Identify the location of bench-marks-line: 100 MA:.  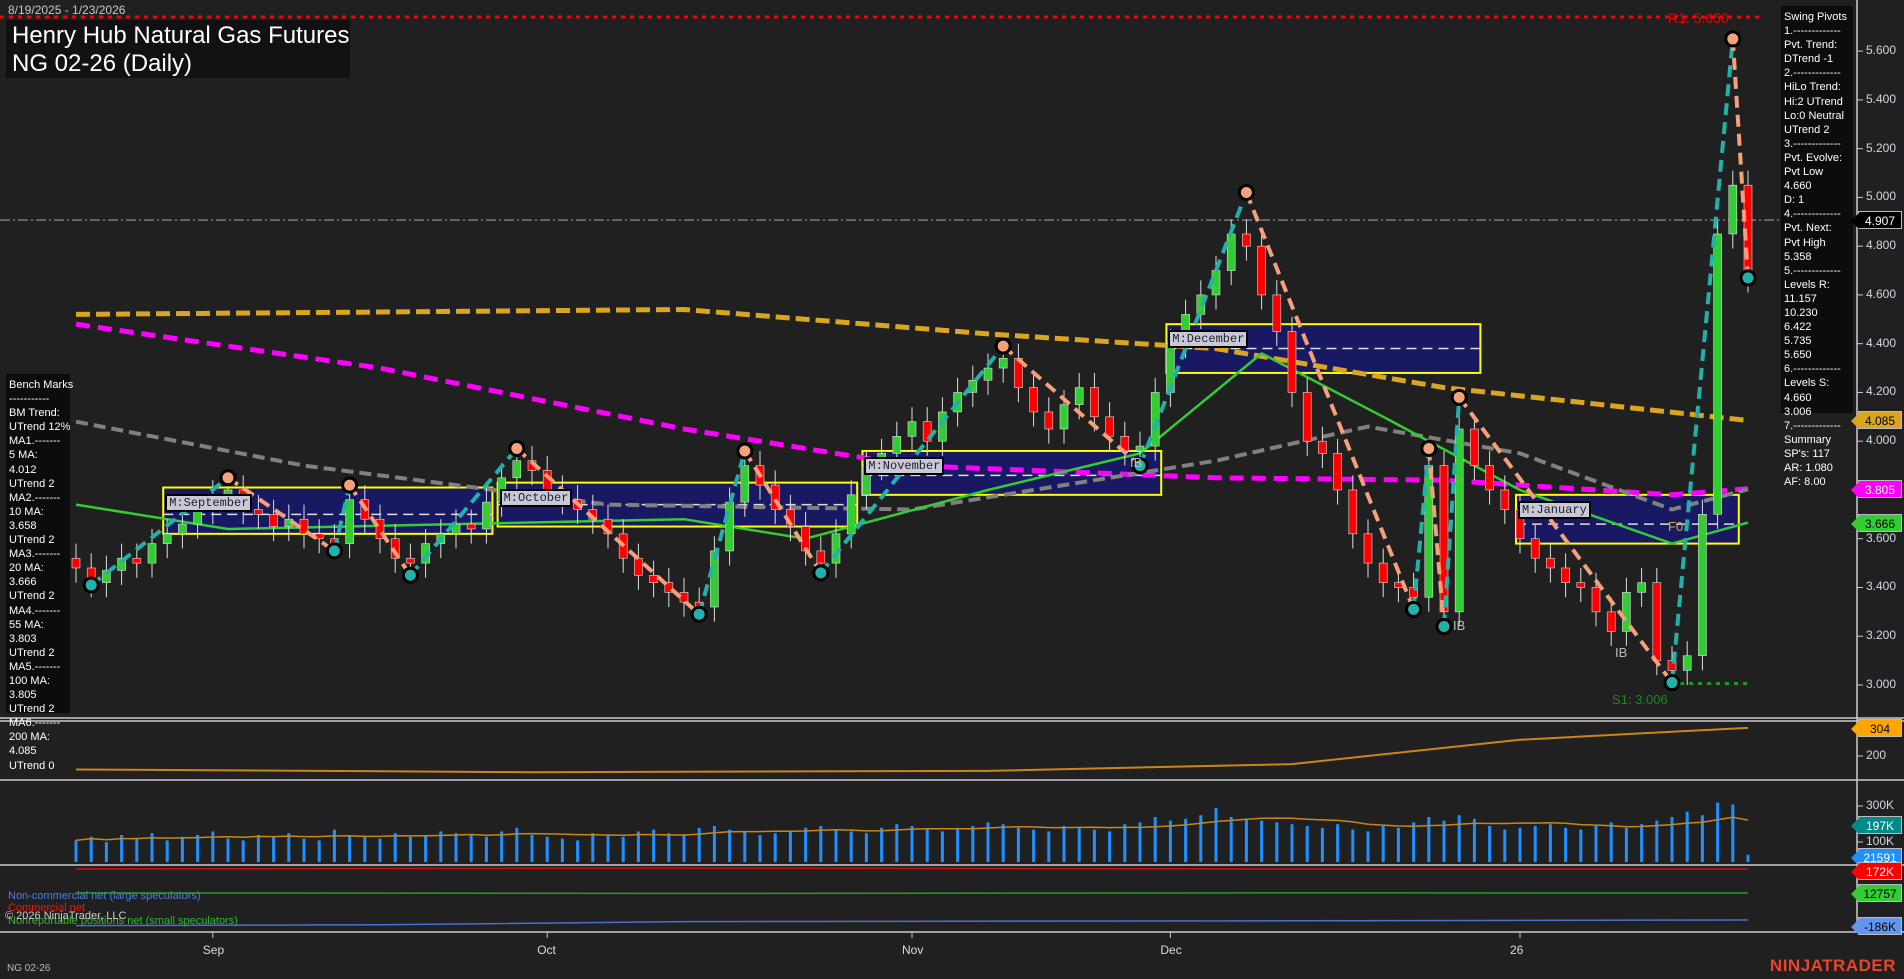
(29, 680).